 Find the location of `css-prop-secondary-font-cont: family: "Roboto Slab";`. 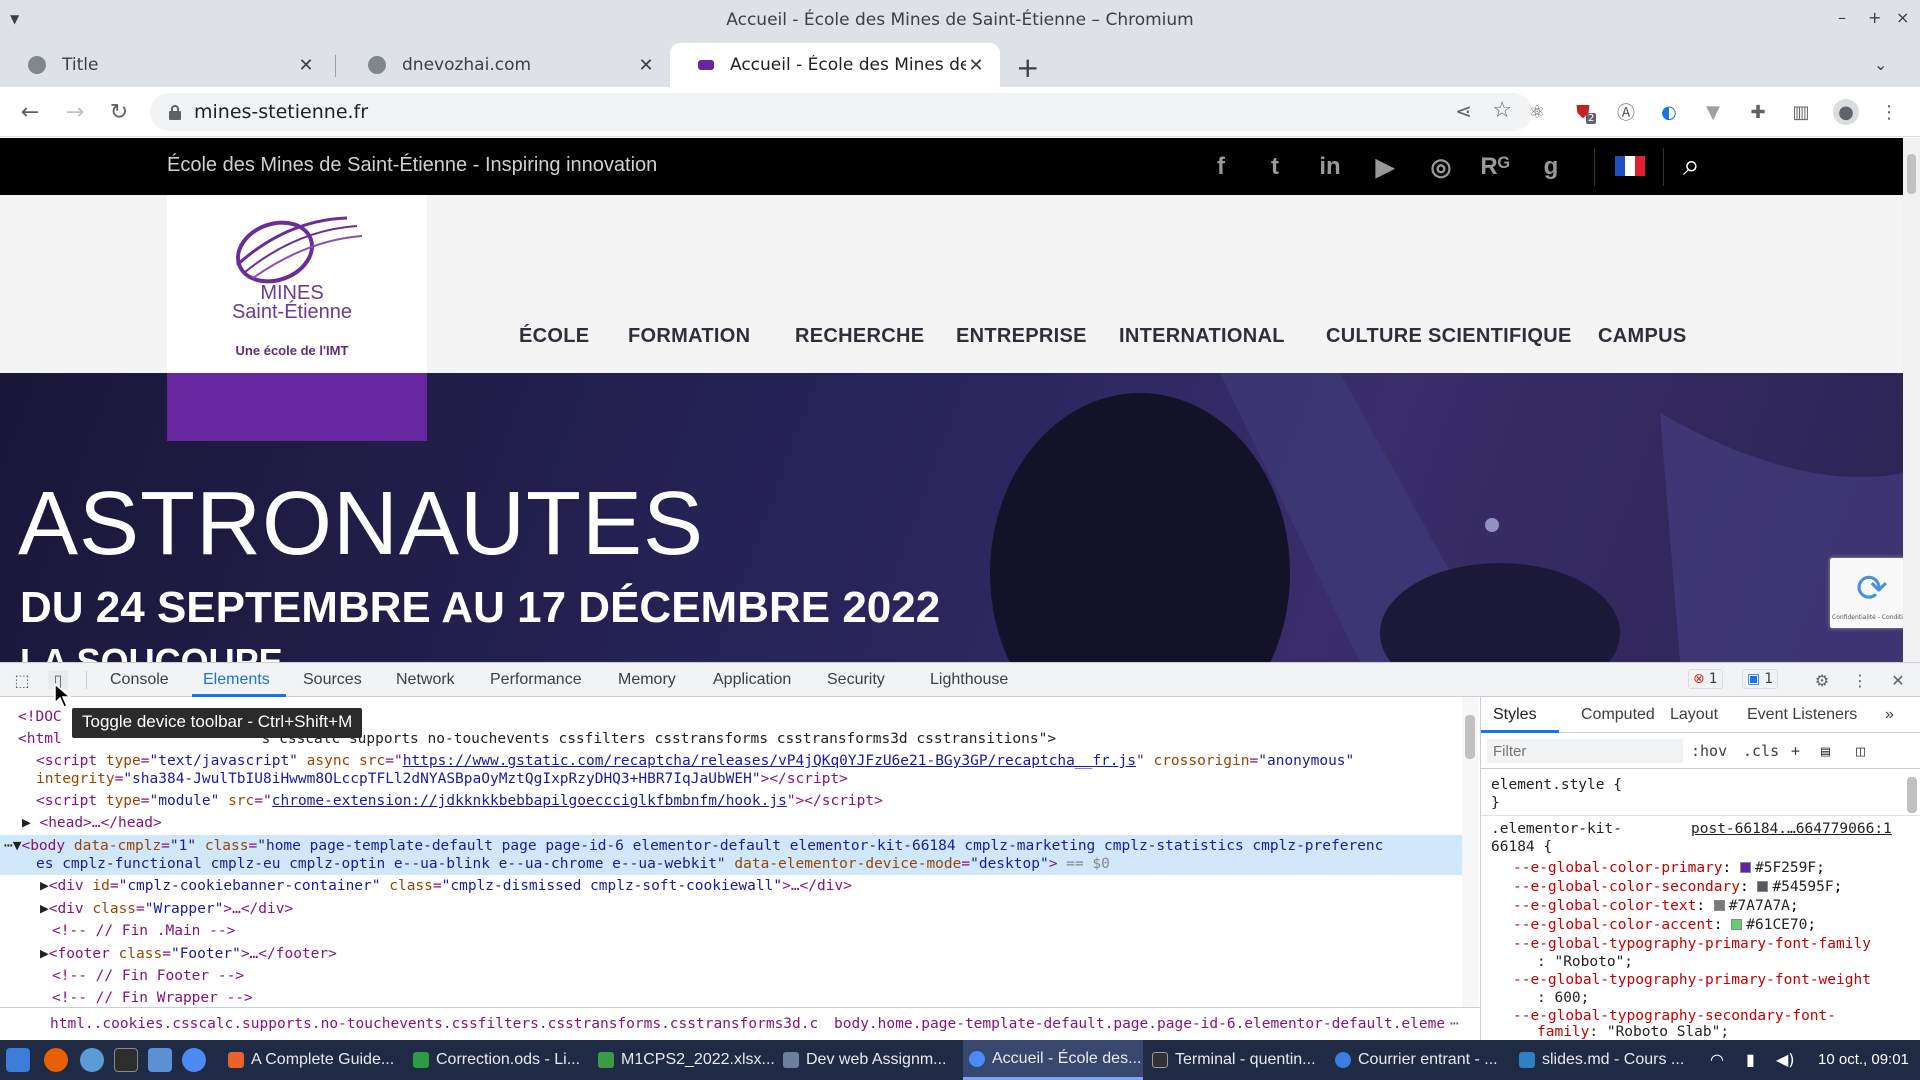

css-prop-secondary-font-cont: family: "Roboto Slab"; is located at coordinates (1633, 1032).